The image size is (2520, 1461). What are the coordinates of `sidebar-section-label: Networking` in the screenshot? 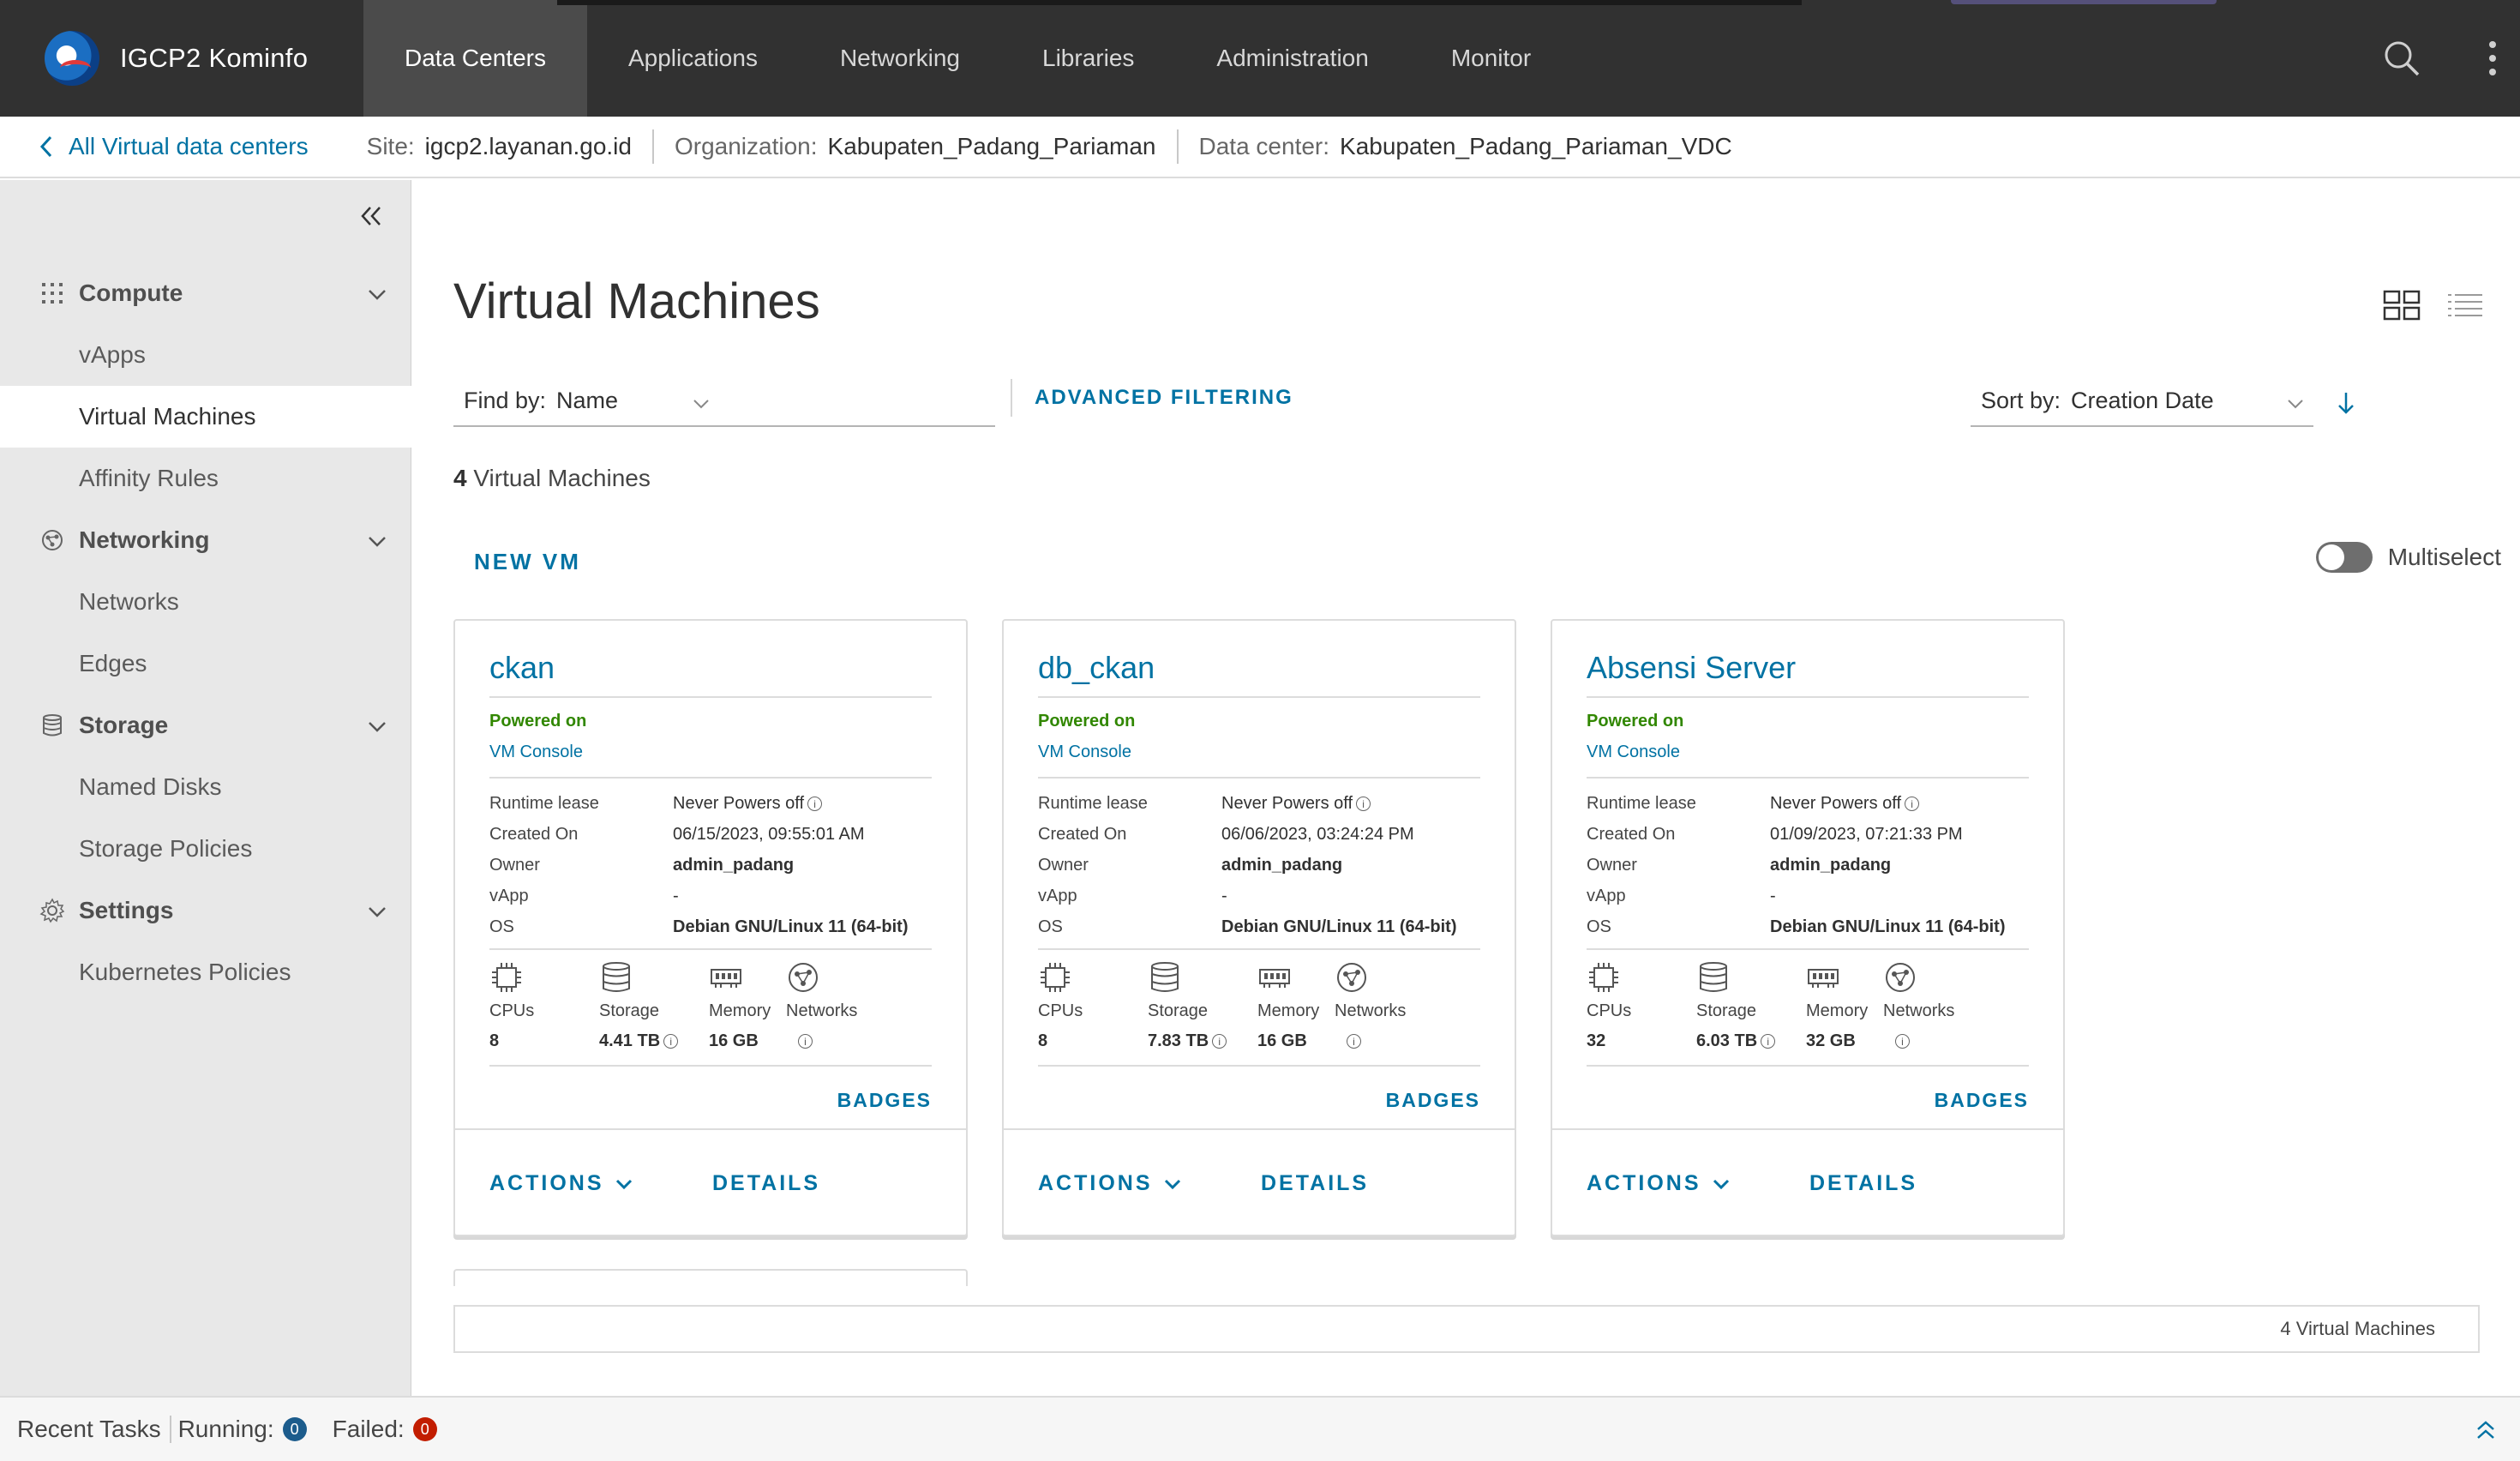 It's located at (144, 539).